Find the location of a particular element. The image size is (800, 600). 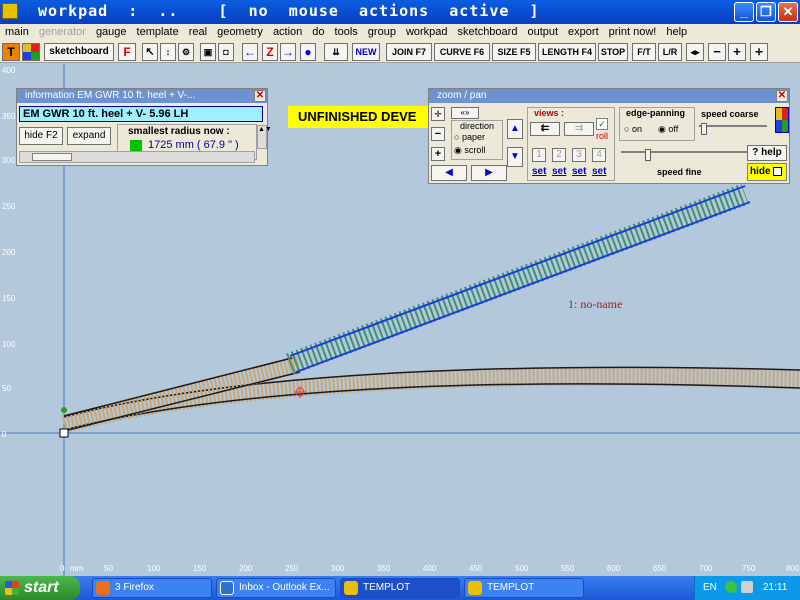

hide-info-button: hide F2 is located at coordinates (41, 136).